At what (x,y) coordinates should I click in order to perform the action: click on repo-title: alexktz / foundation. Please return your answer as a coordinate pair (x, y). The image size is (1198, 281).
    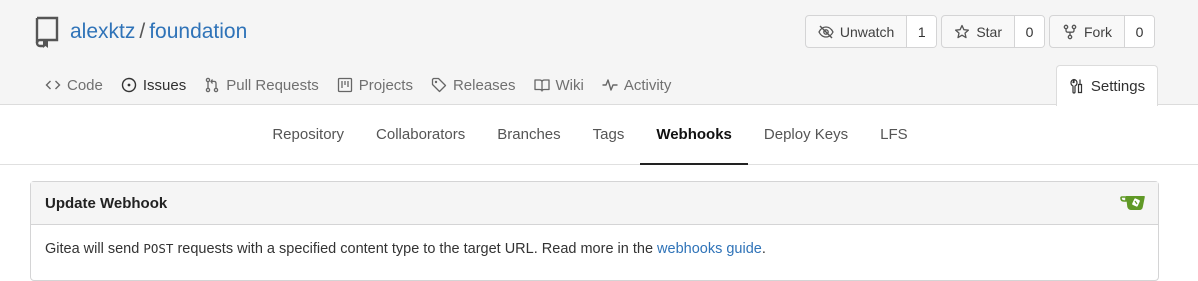
    Looking at the image, I should click on (140, 32).